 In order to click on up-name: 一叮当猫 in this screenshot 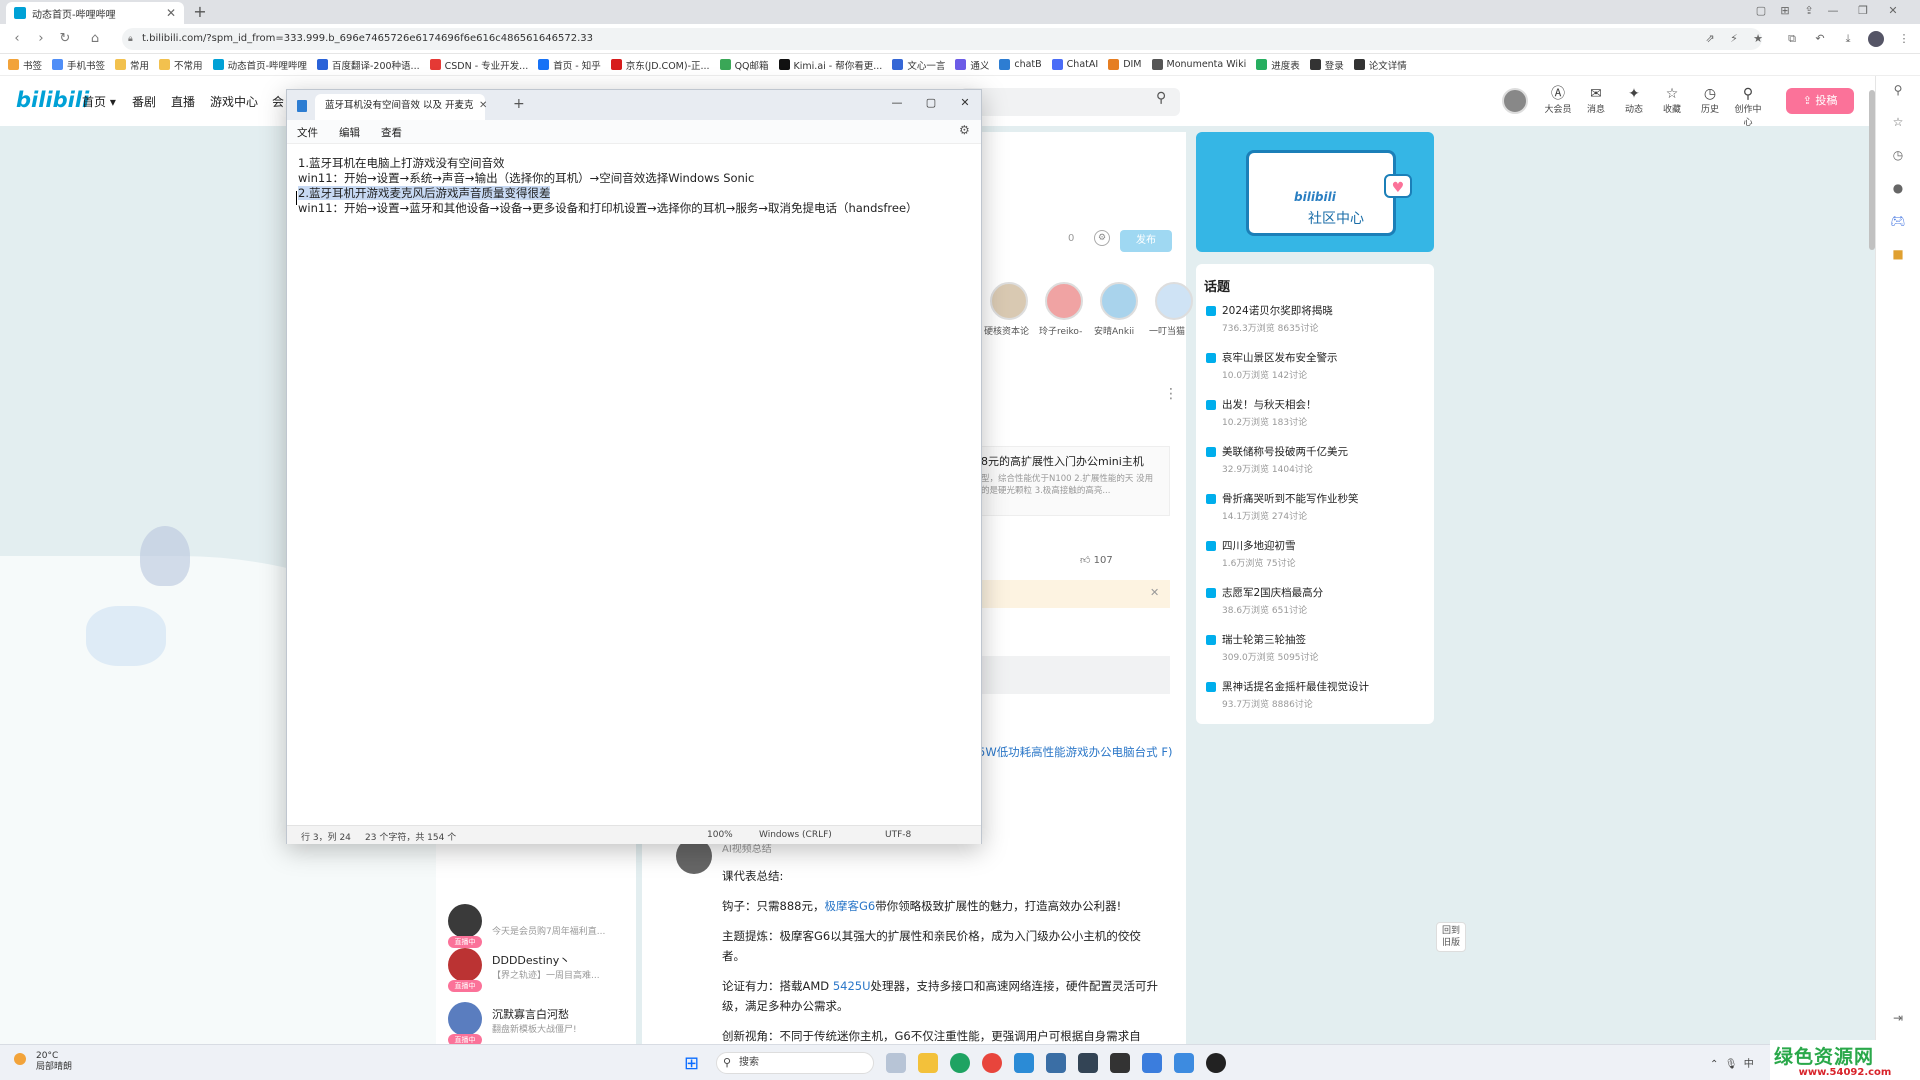, I will do `click(1167, 330)`.